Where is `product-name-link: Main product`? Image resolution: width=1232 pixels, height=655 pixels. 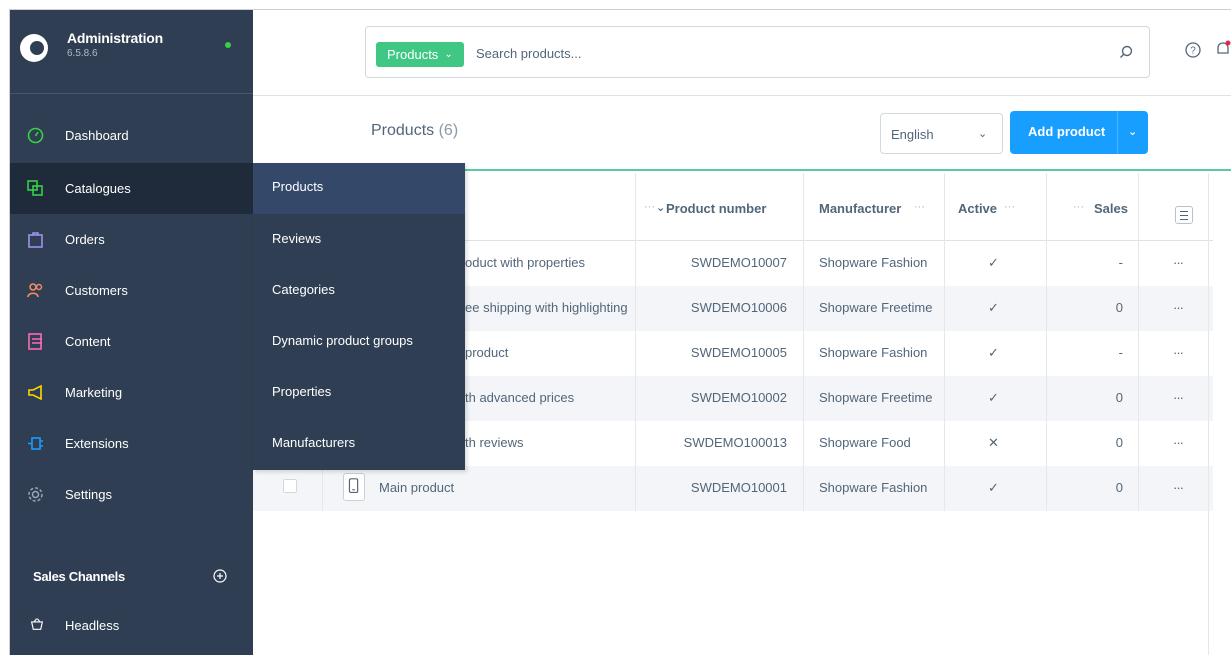 product-name-link: Main product is located at coordinates (416, 487).